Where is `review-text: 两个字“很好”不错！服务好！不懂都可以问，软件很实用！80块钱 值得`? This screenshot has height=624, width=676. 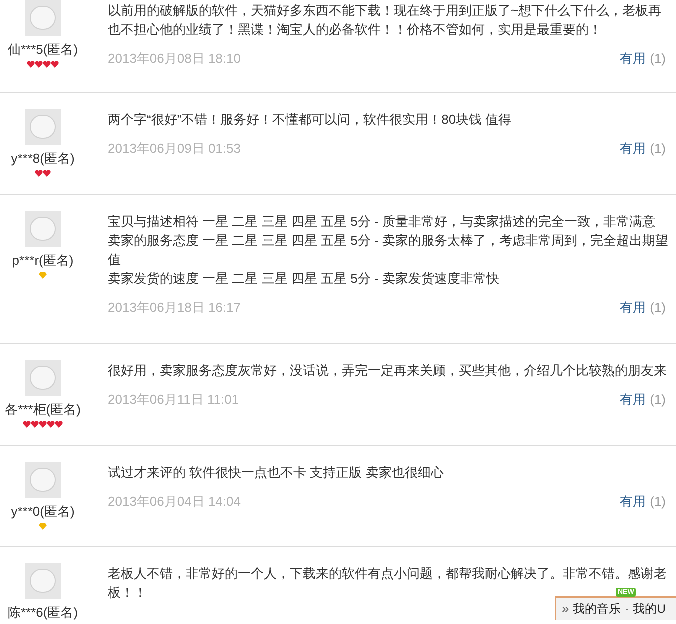 review-text: 两个字“很好”不错！服务好！不懂都可以问，软件很实用！80块钱 值得 is located at coordinates (310, 120).